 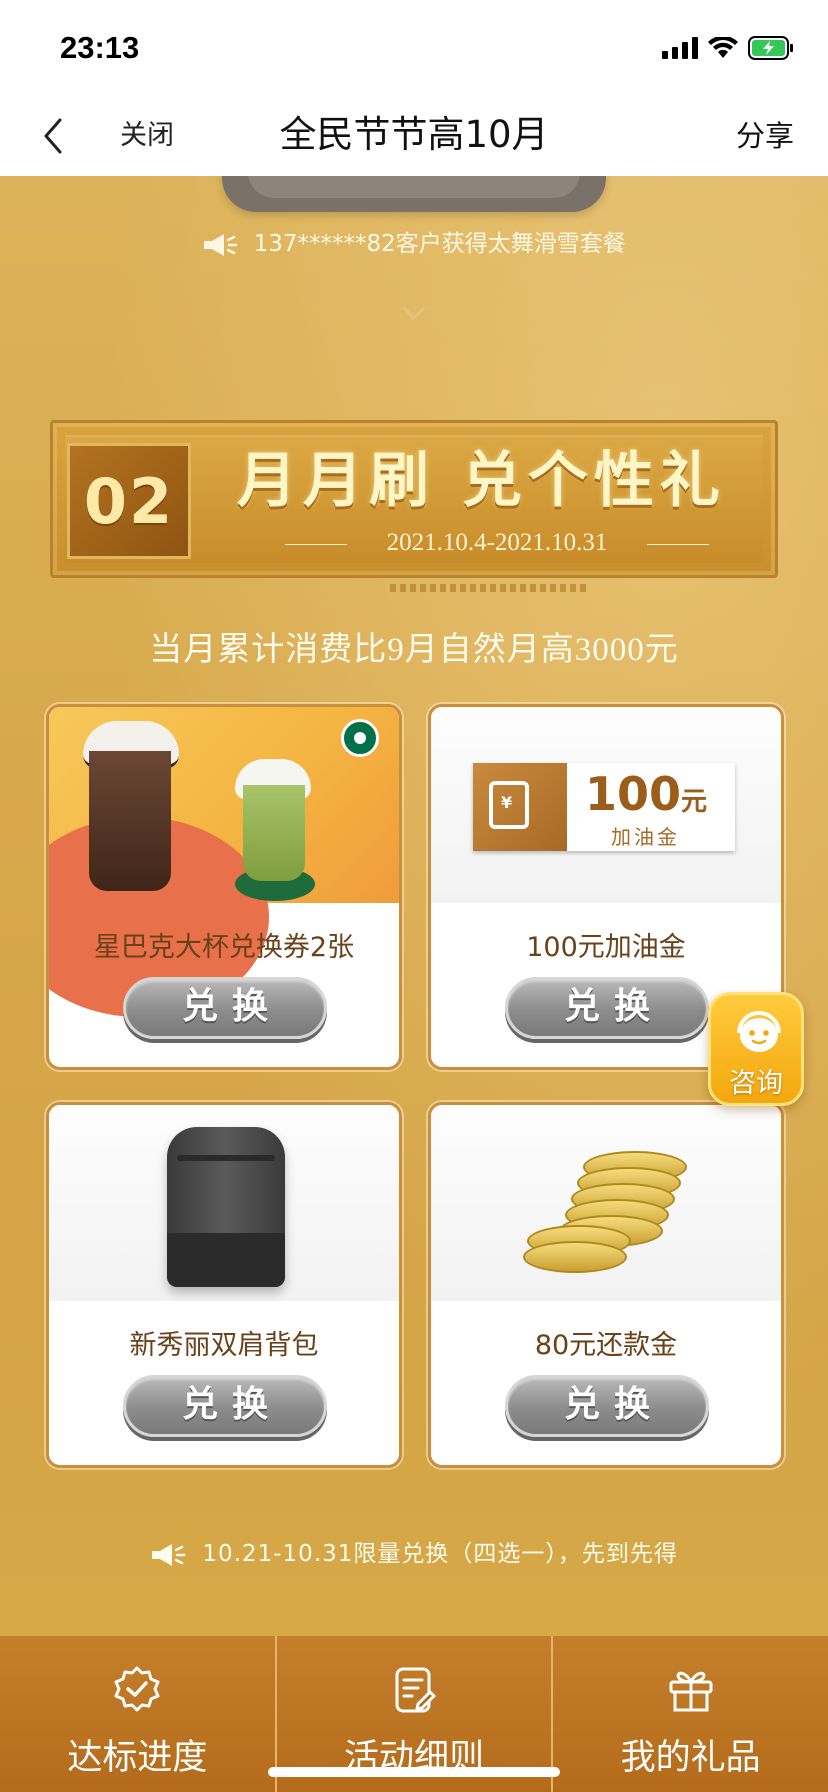 What do you see at coordinates (147, 136) in the screenshot?
I see `close-button: 关闭` at bounding box center [147, 136].